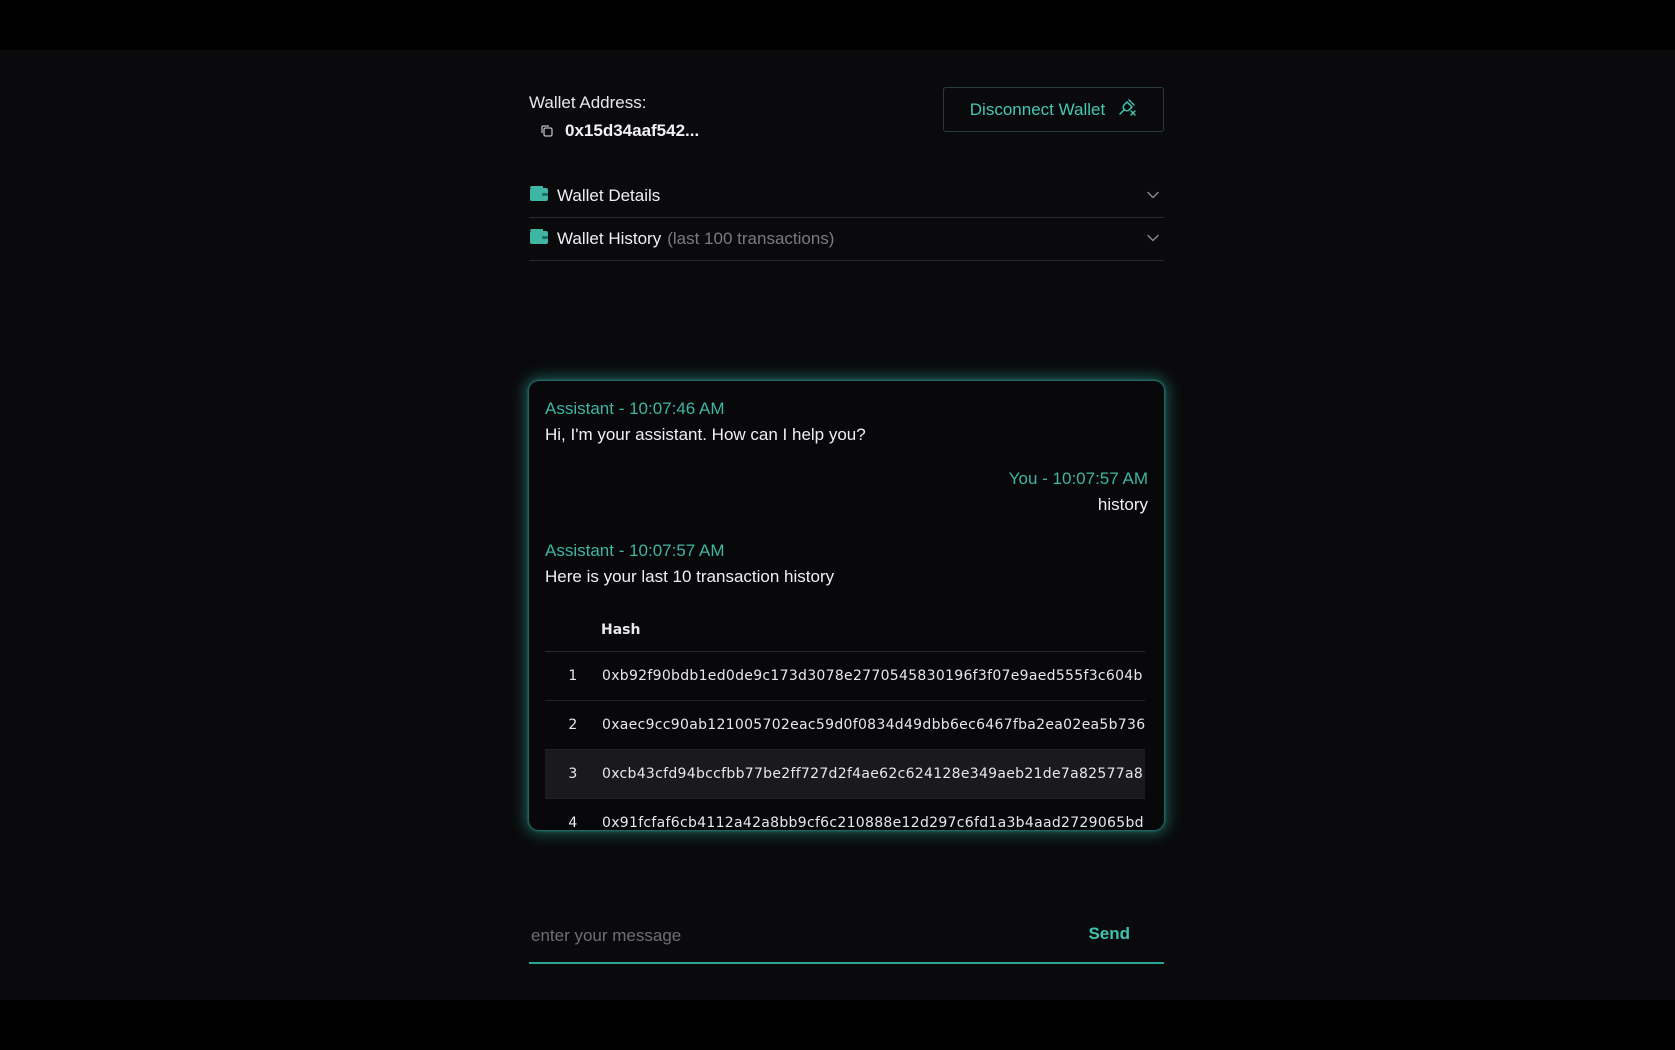 The height and width of the screenshot is (1050, 1675). What do you see at coordinates (846, 492) in the screenshot?
I see `chat-message-user: You - 10:07:57 AM history` at bounding box center [846, 492].